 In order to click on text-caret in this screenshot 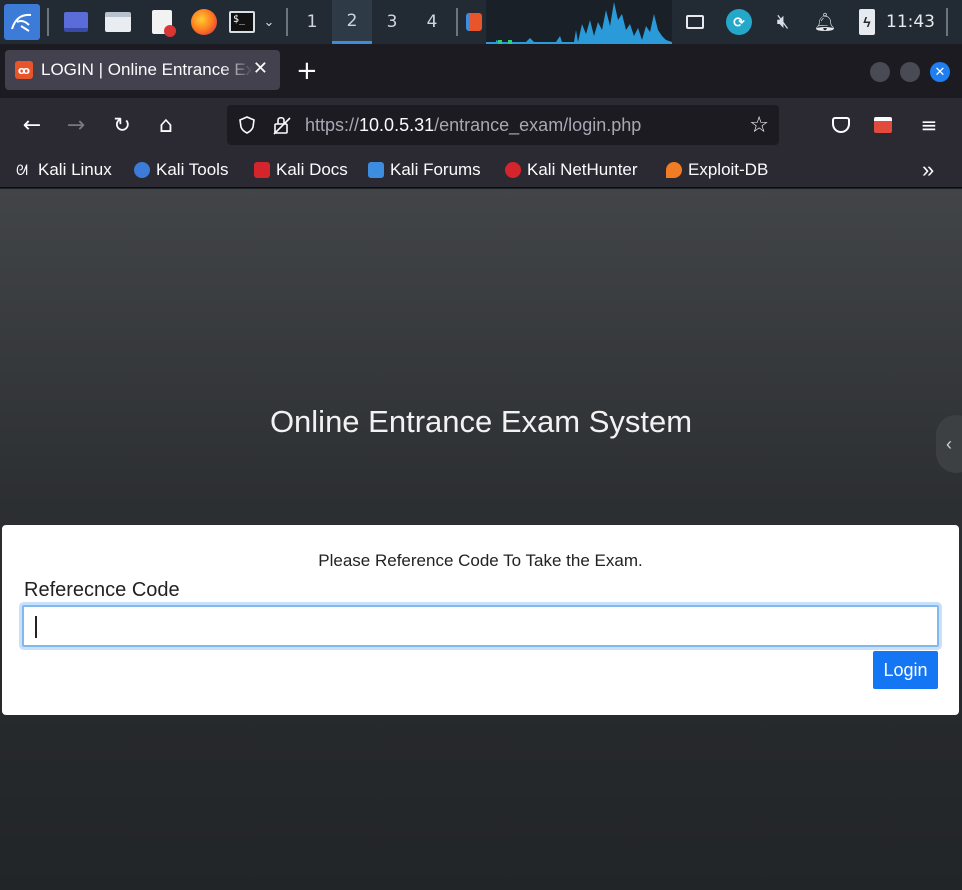, I will do `click(36, 627)`.